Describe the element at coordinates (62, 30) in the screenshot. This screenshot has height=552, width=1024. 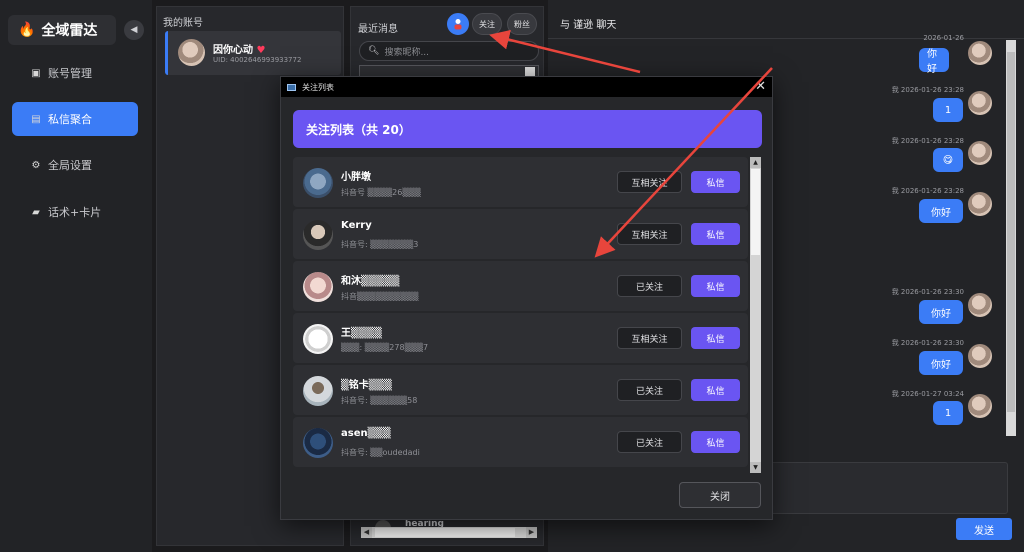
I see `app-logo: 🔥 全域雷达` at that location.